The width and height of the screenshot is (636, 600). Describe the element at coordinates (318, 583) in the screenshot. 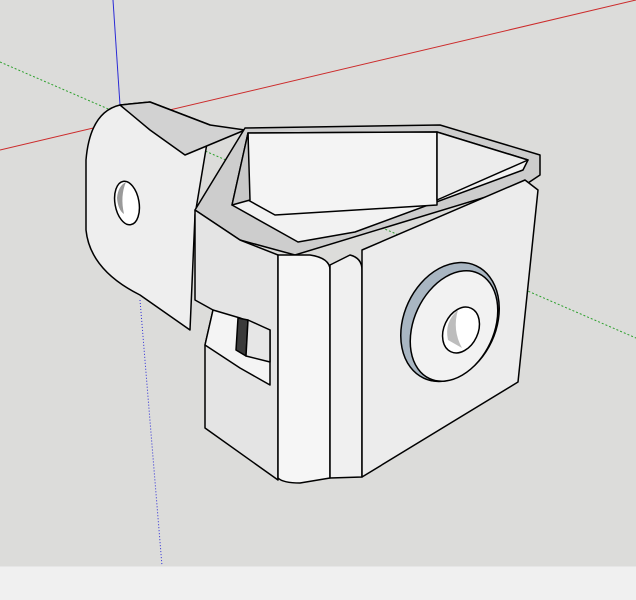

I see `status-bar` at that location.